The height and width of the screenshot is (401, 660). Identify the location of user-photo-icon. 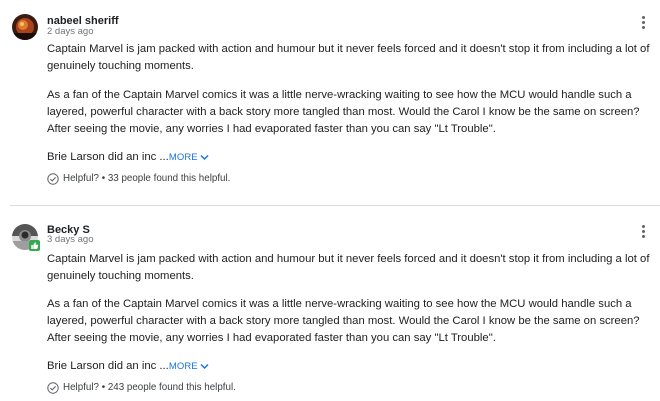
(25, 27).